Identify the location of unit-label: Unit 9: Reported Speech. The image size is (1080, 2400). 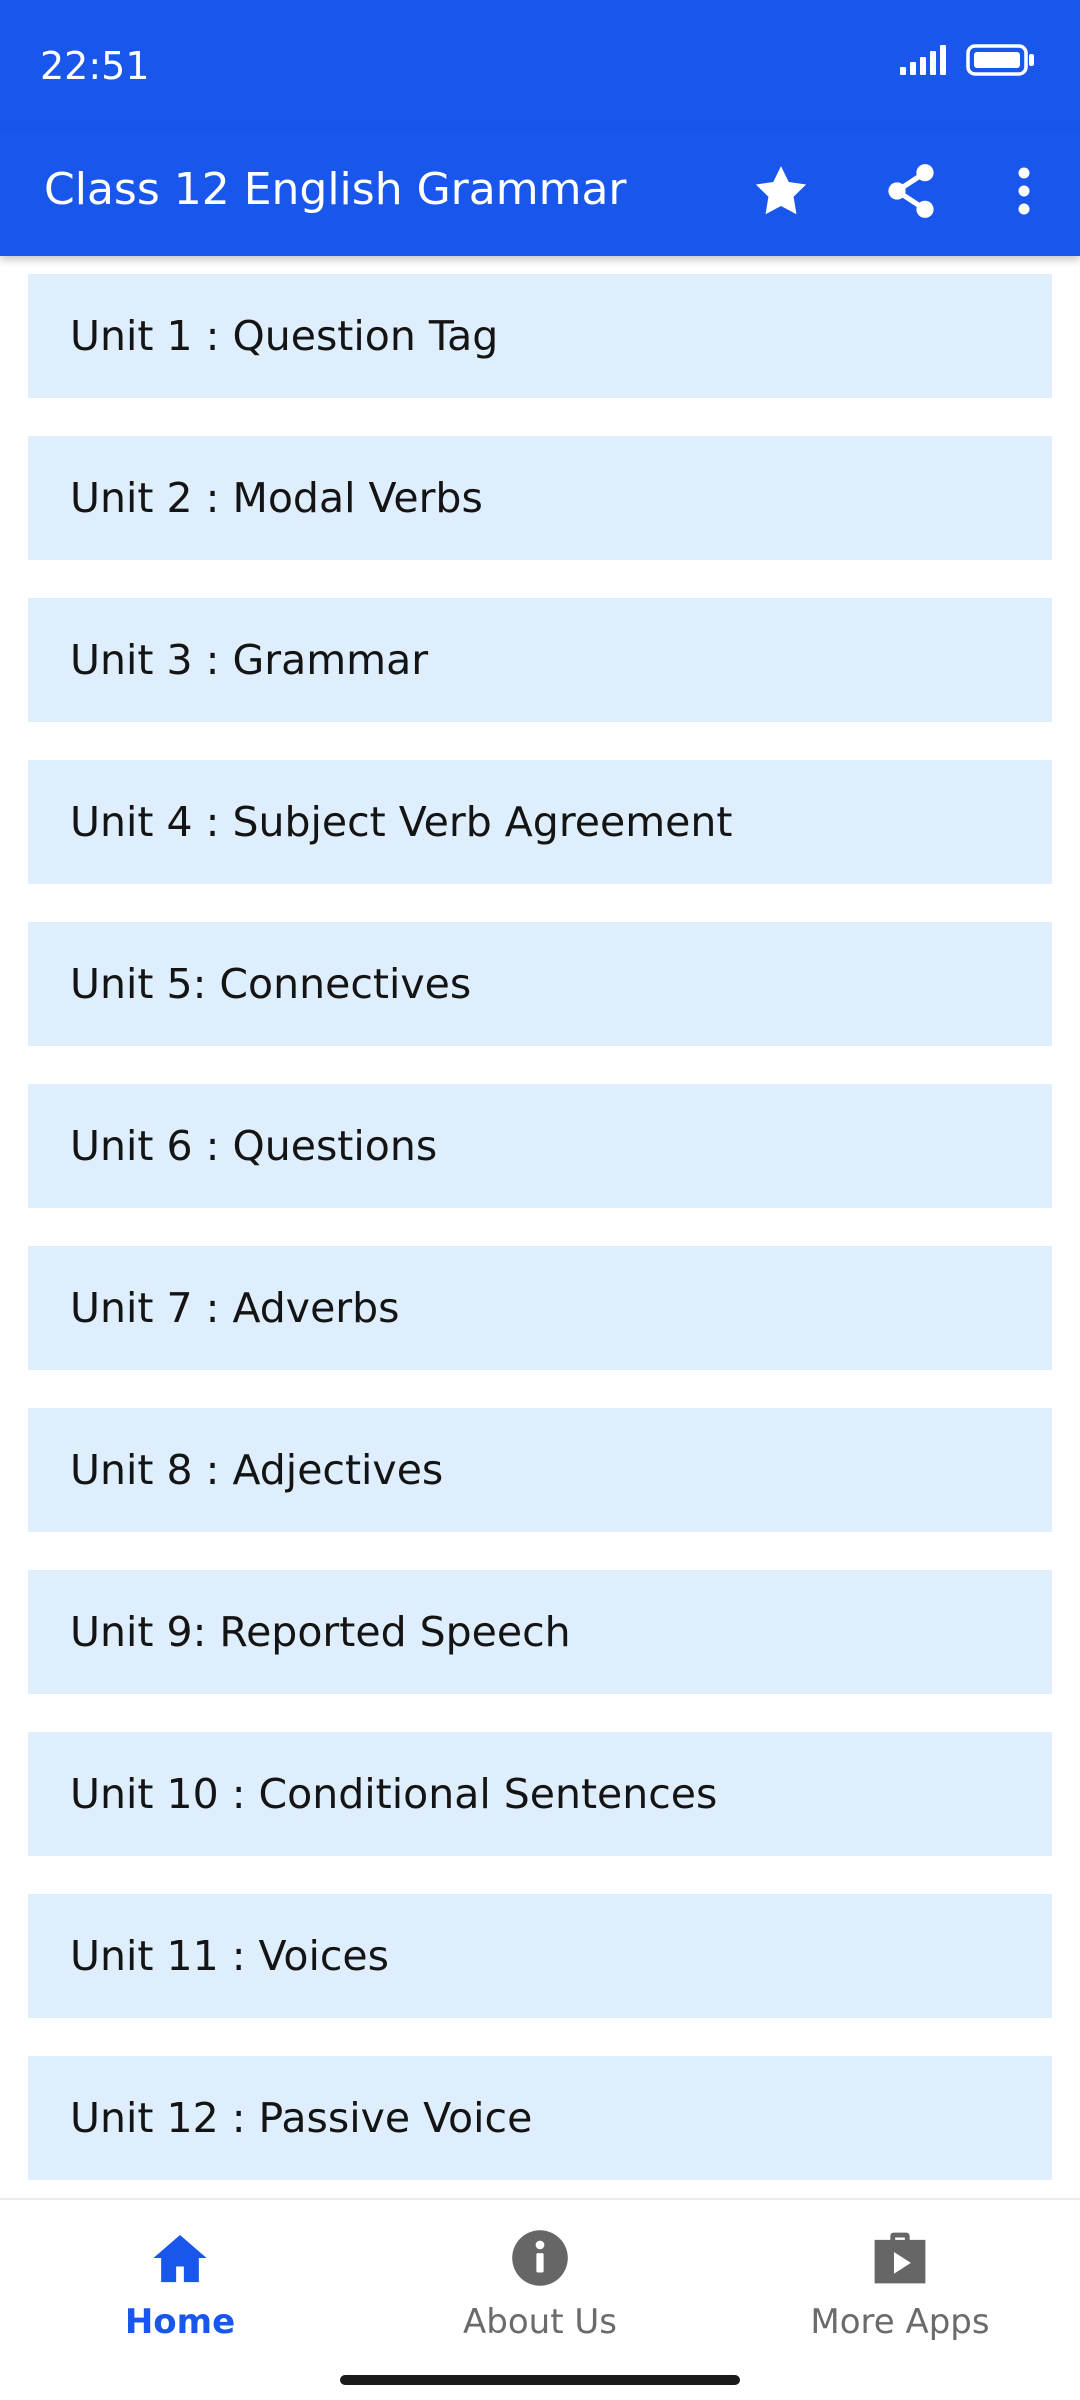
(320, 1632).